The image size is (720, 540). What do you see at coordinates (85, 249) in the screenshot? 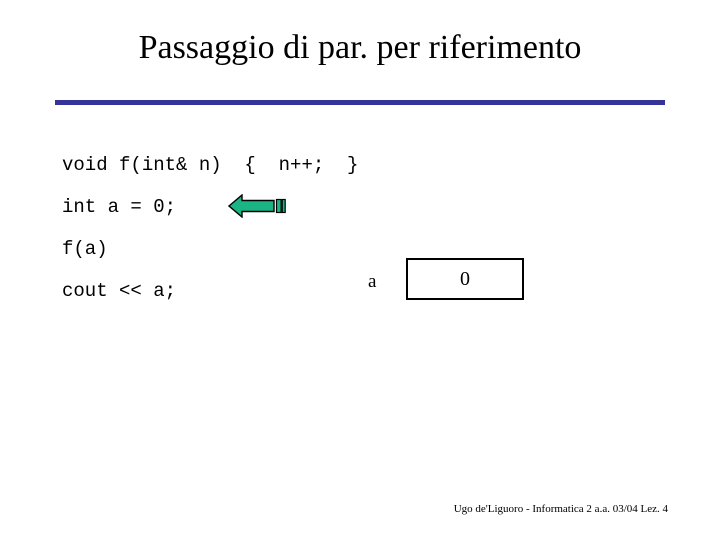
I see `code-line-function-call: f(a)` at bounding box center [85, 249].